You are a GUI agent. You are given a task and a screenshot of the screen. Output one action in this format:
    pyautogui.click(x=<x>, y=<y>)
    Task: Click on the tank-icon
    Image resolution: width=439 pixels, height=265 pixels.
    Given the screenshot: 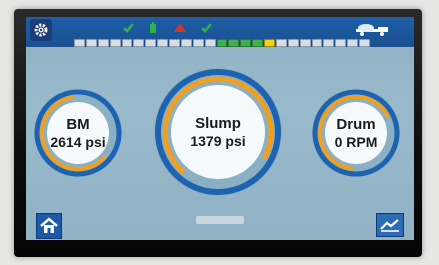 What is the action you would take?
    pyautogui.click(x=153, y=27)
    